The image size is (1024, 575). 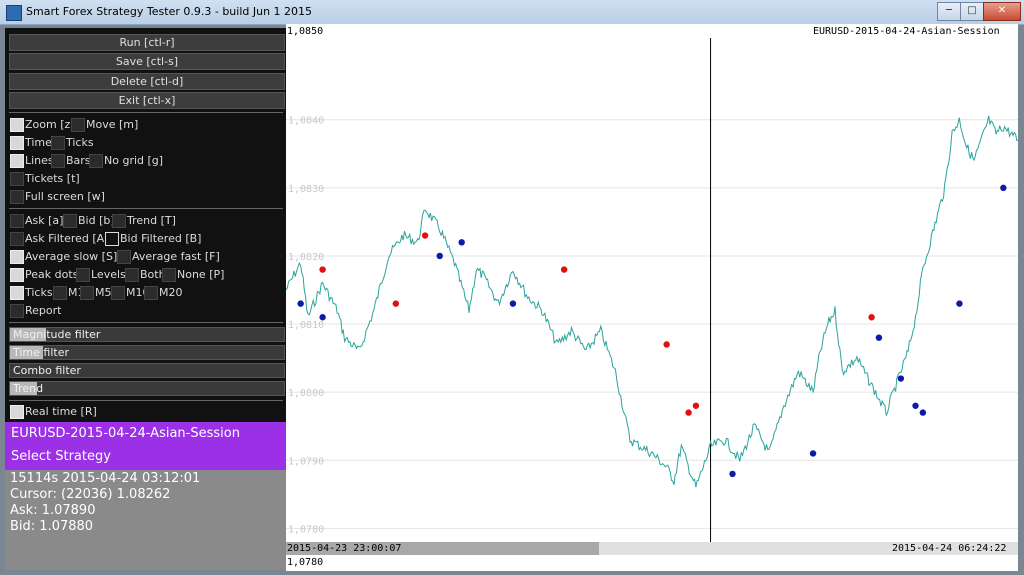 I want to click on move-label: Move [m], so click(x=112, y=124).